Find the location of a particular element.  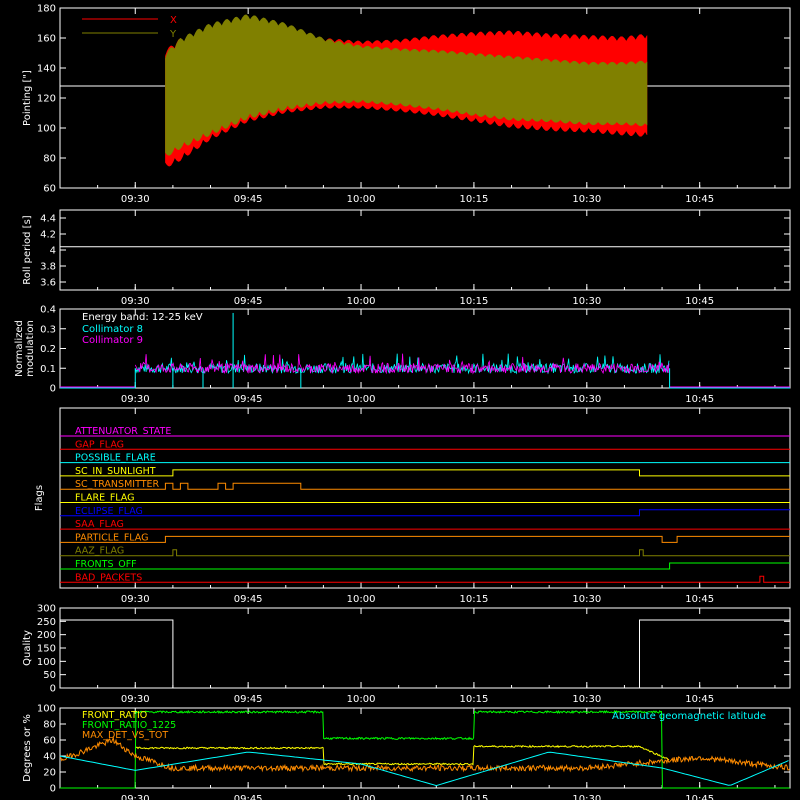

flag-label: ECLIPSE_FLAG is located at coordinates (109, 511).